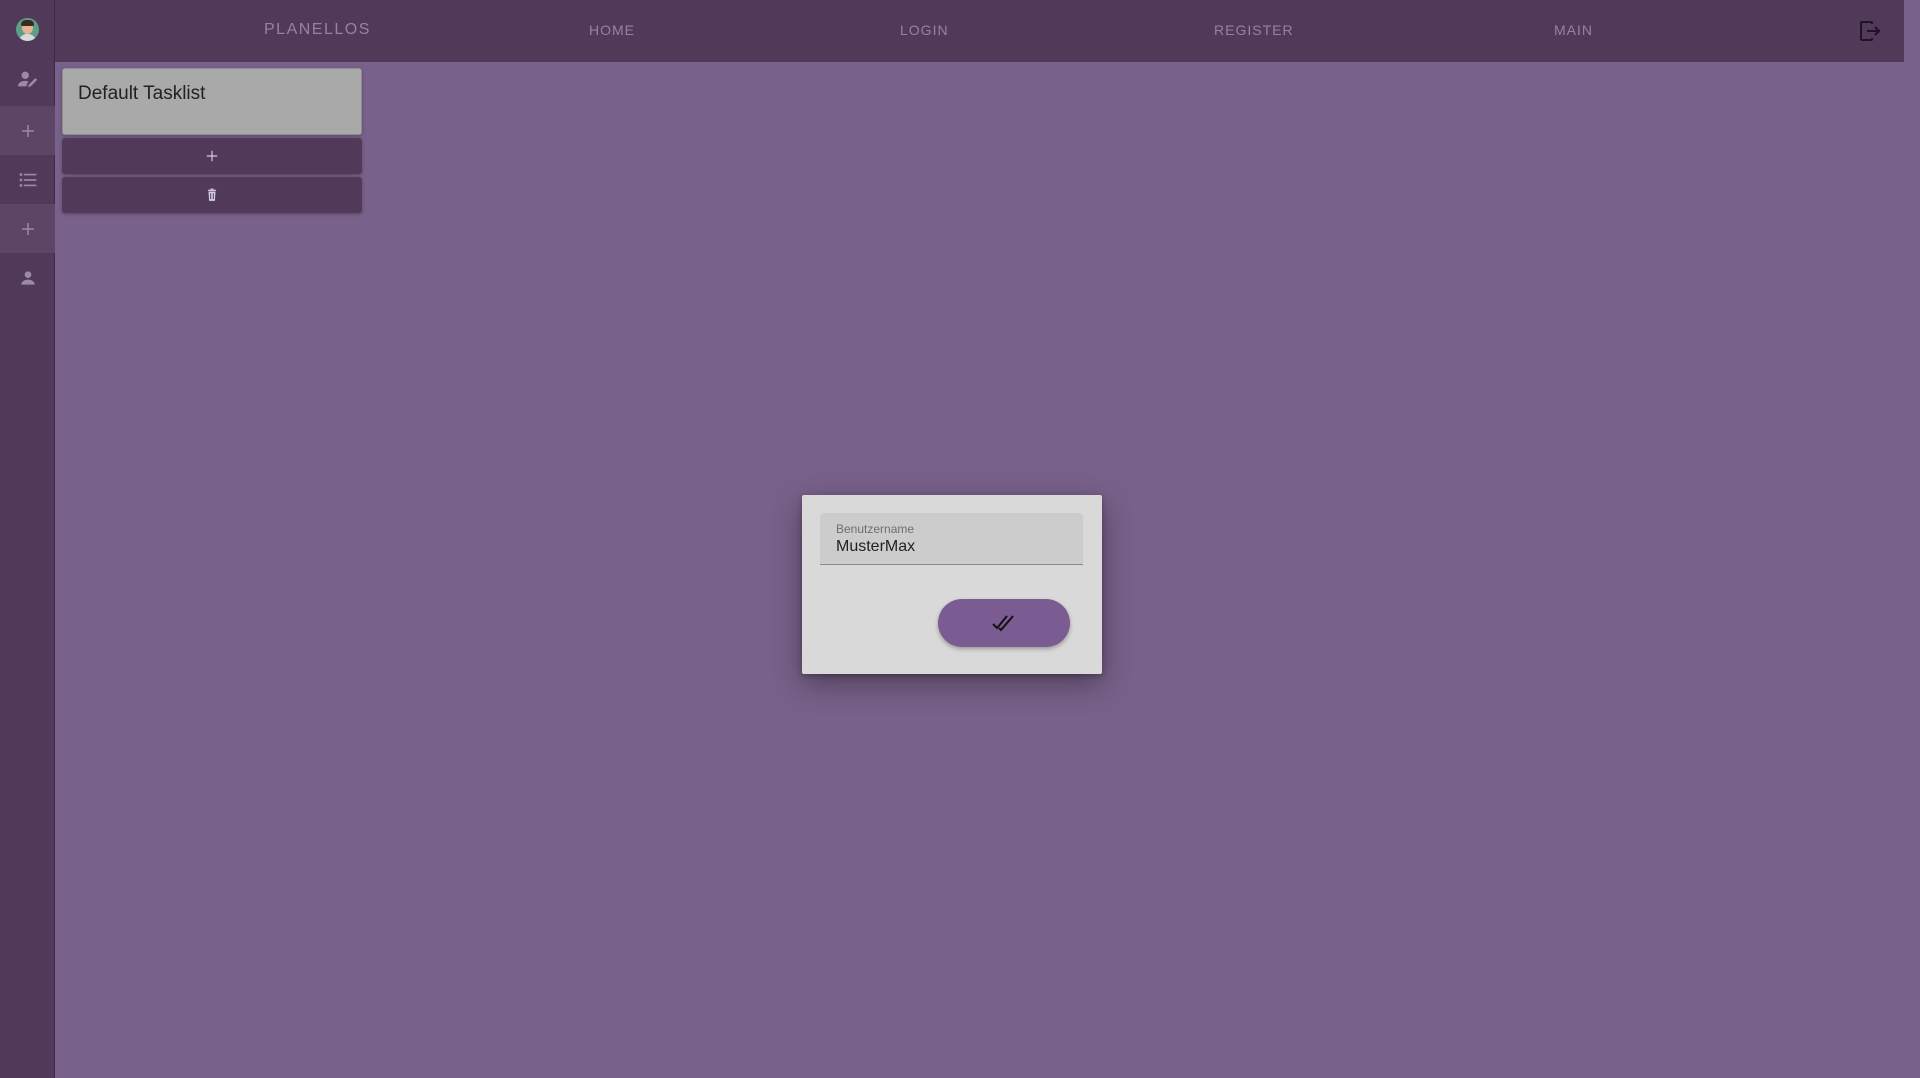  What do you see at coordinates (952, 584) in the screenshot?
I see `username-dialog: Benutzername` at bounding box center [952, 584].